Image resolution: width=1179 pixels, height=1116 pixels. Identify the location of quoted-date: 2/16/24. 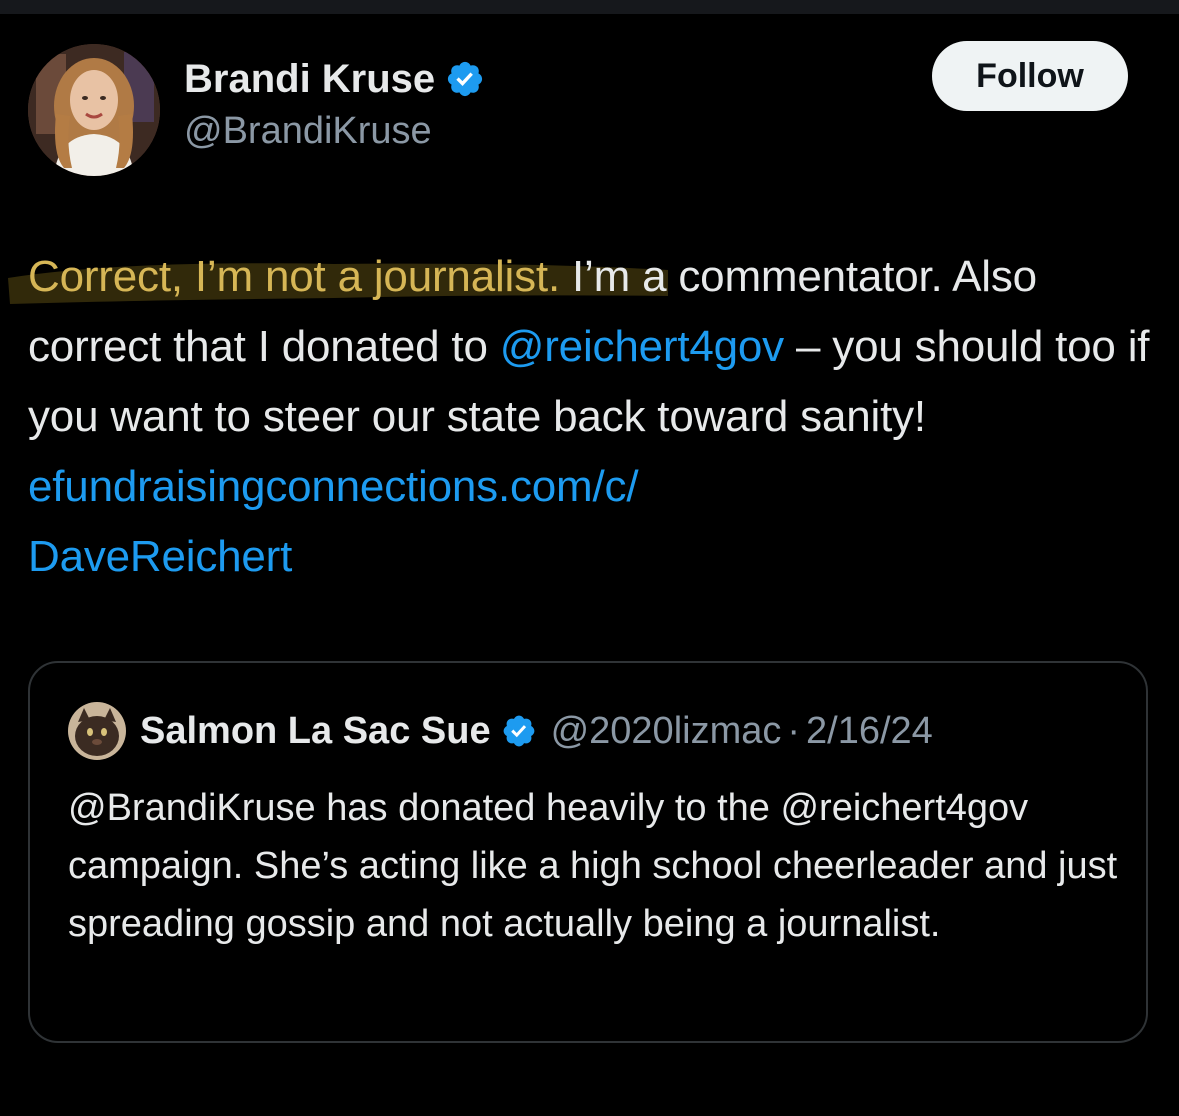
(869, 731).